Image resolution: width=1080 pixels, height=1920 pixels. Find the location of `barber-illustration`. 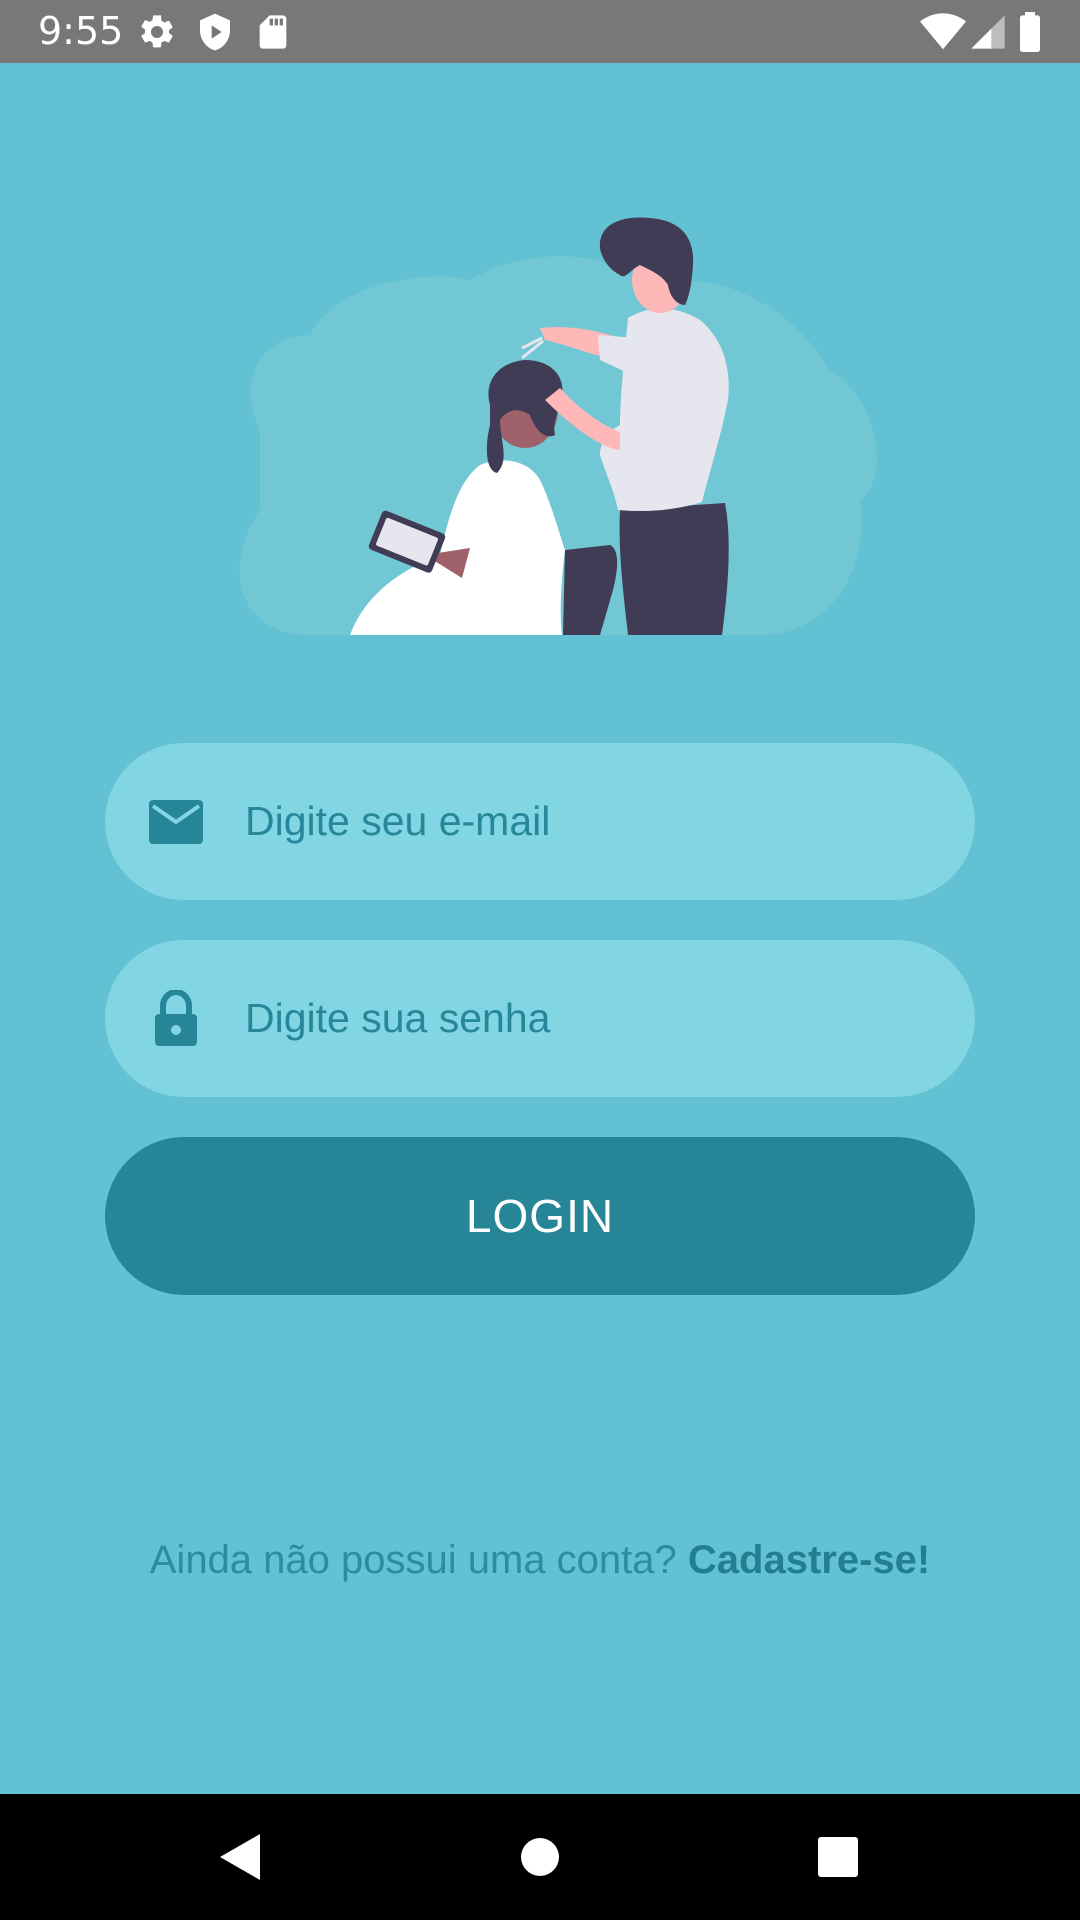

barber-illustration is located at coordinates (545, 425).